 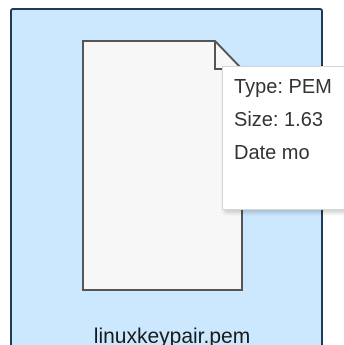 I want to click on file-info-tooltip: Type: PEM Size: 1.63 Date mo, so click(x=283, y=138).